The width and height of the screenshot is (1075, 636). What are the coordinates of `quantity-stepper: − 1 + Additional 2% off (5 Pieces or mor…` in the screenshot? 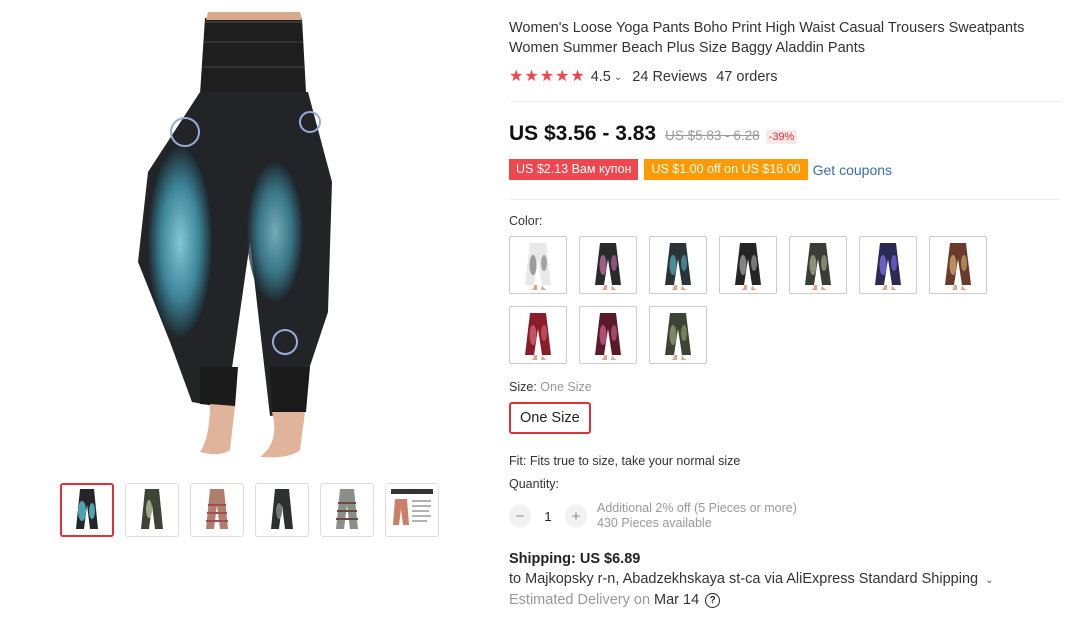 It's located at (786, 516).